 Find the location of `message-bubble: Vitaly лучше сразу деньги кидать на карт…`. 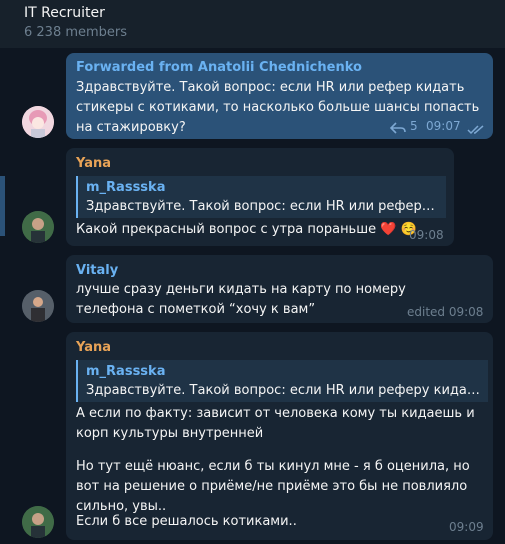

message-bubble: Vitaly лучше сразу деньги кидать на карт… is located at coordinates (279, 289).